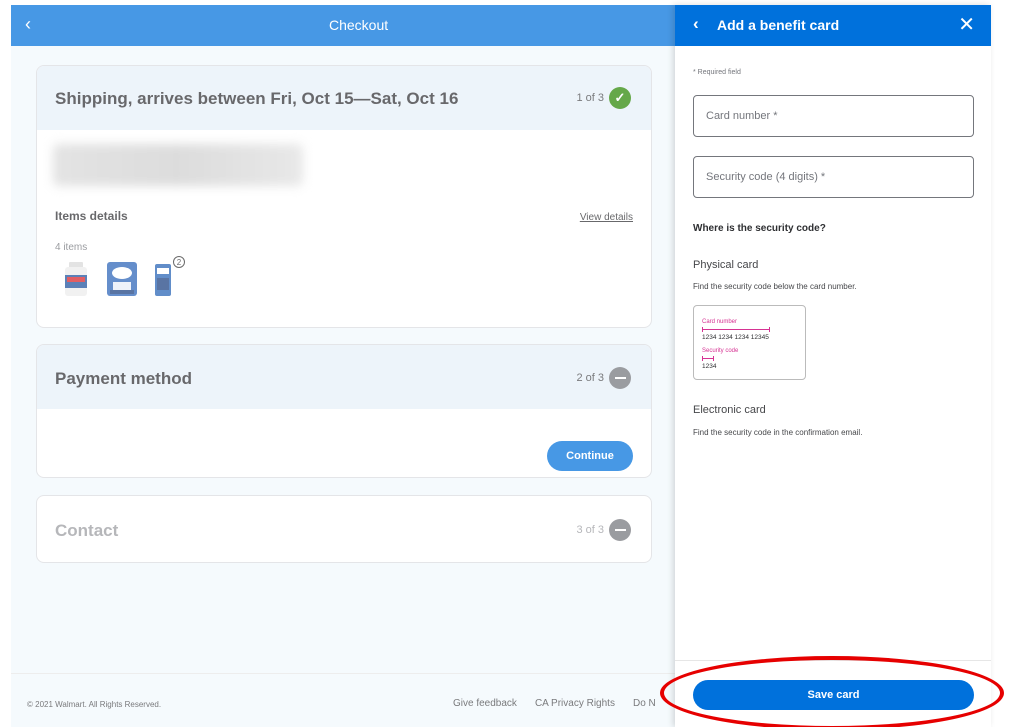 The width and height of the screenshot is (1010, 727). Describe the element at coordinates (966, 24) in the screenshot. I see `close-icon: ✕` at that location.